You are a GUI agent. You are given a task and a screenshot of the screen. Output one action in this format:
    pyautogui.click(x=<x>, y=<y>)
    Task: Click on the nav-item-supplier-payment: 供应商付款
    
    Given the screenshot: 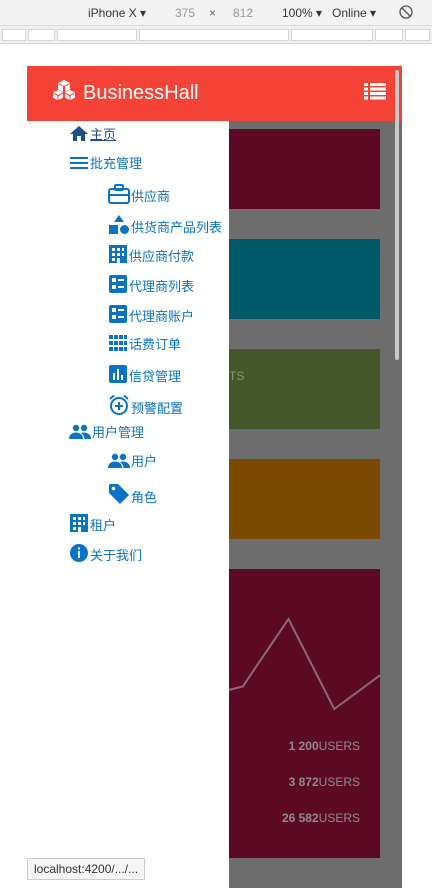 What is the action you would take?
    pyautogui.click(x=151, y=254)
    